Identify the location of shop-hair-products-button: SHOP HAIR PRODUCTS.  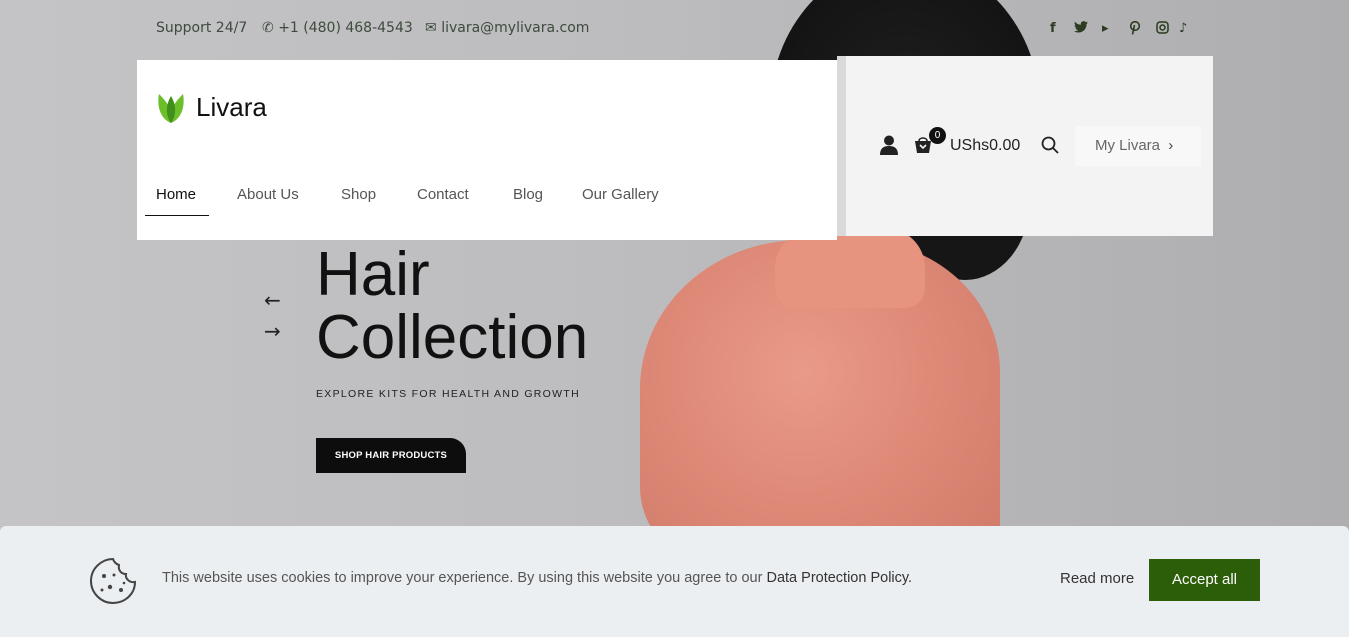
(391, 455).